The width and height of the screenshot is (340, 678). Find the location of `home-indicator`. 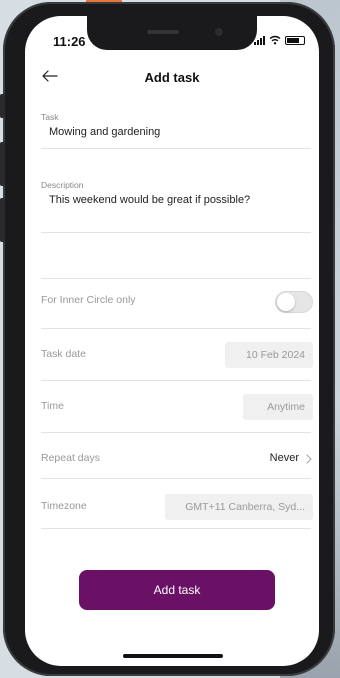

home-indicator is located at coordinates (173, 656).